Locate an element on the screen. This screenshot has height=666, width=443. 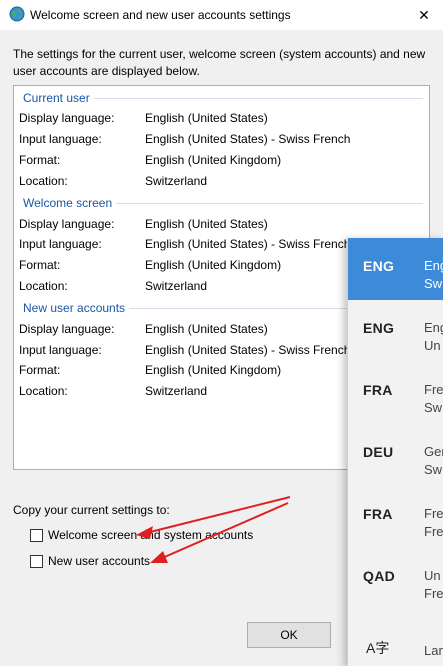
globe-icon is located at coordinates (17, 14).